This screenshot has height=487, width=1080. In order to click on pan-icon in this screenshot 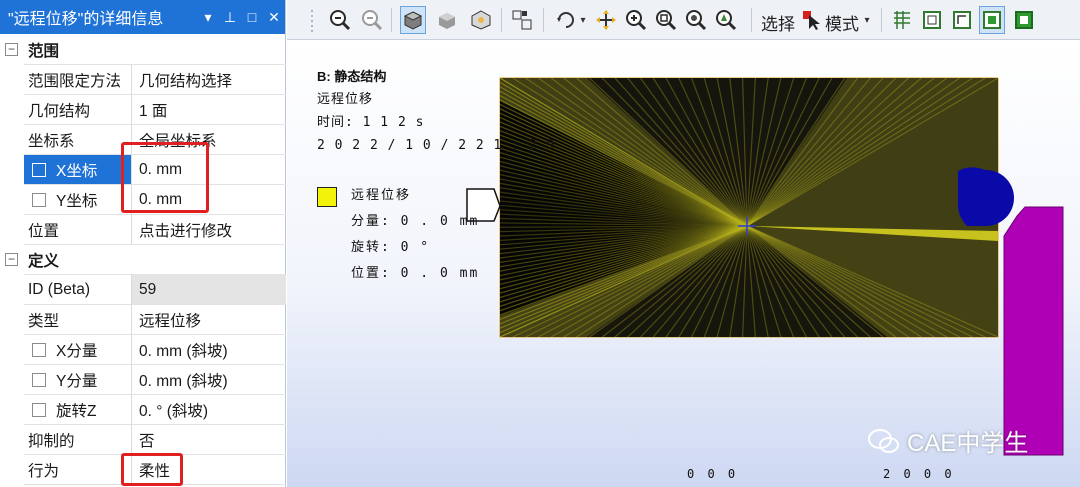, I will do `click(606, 20)`.